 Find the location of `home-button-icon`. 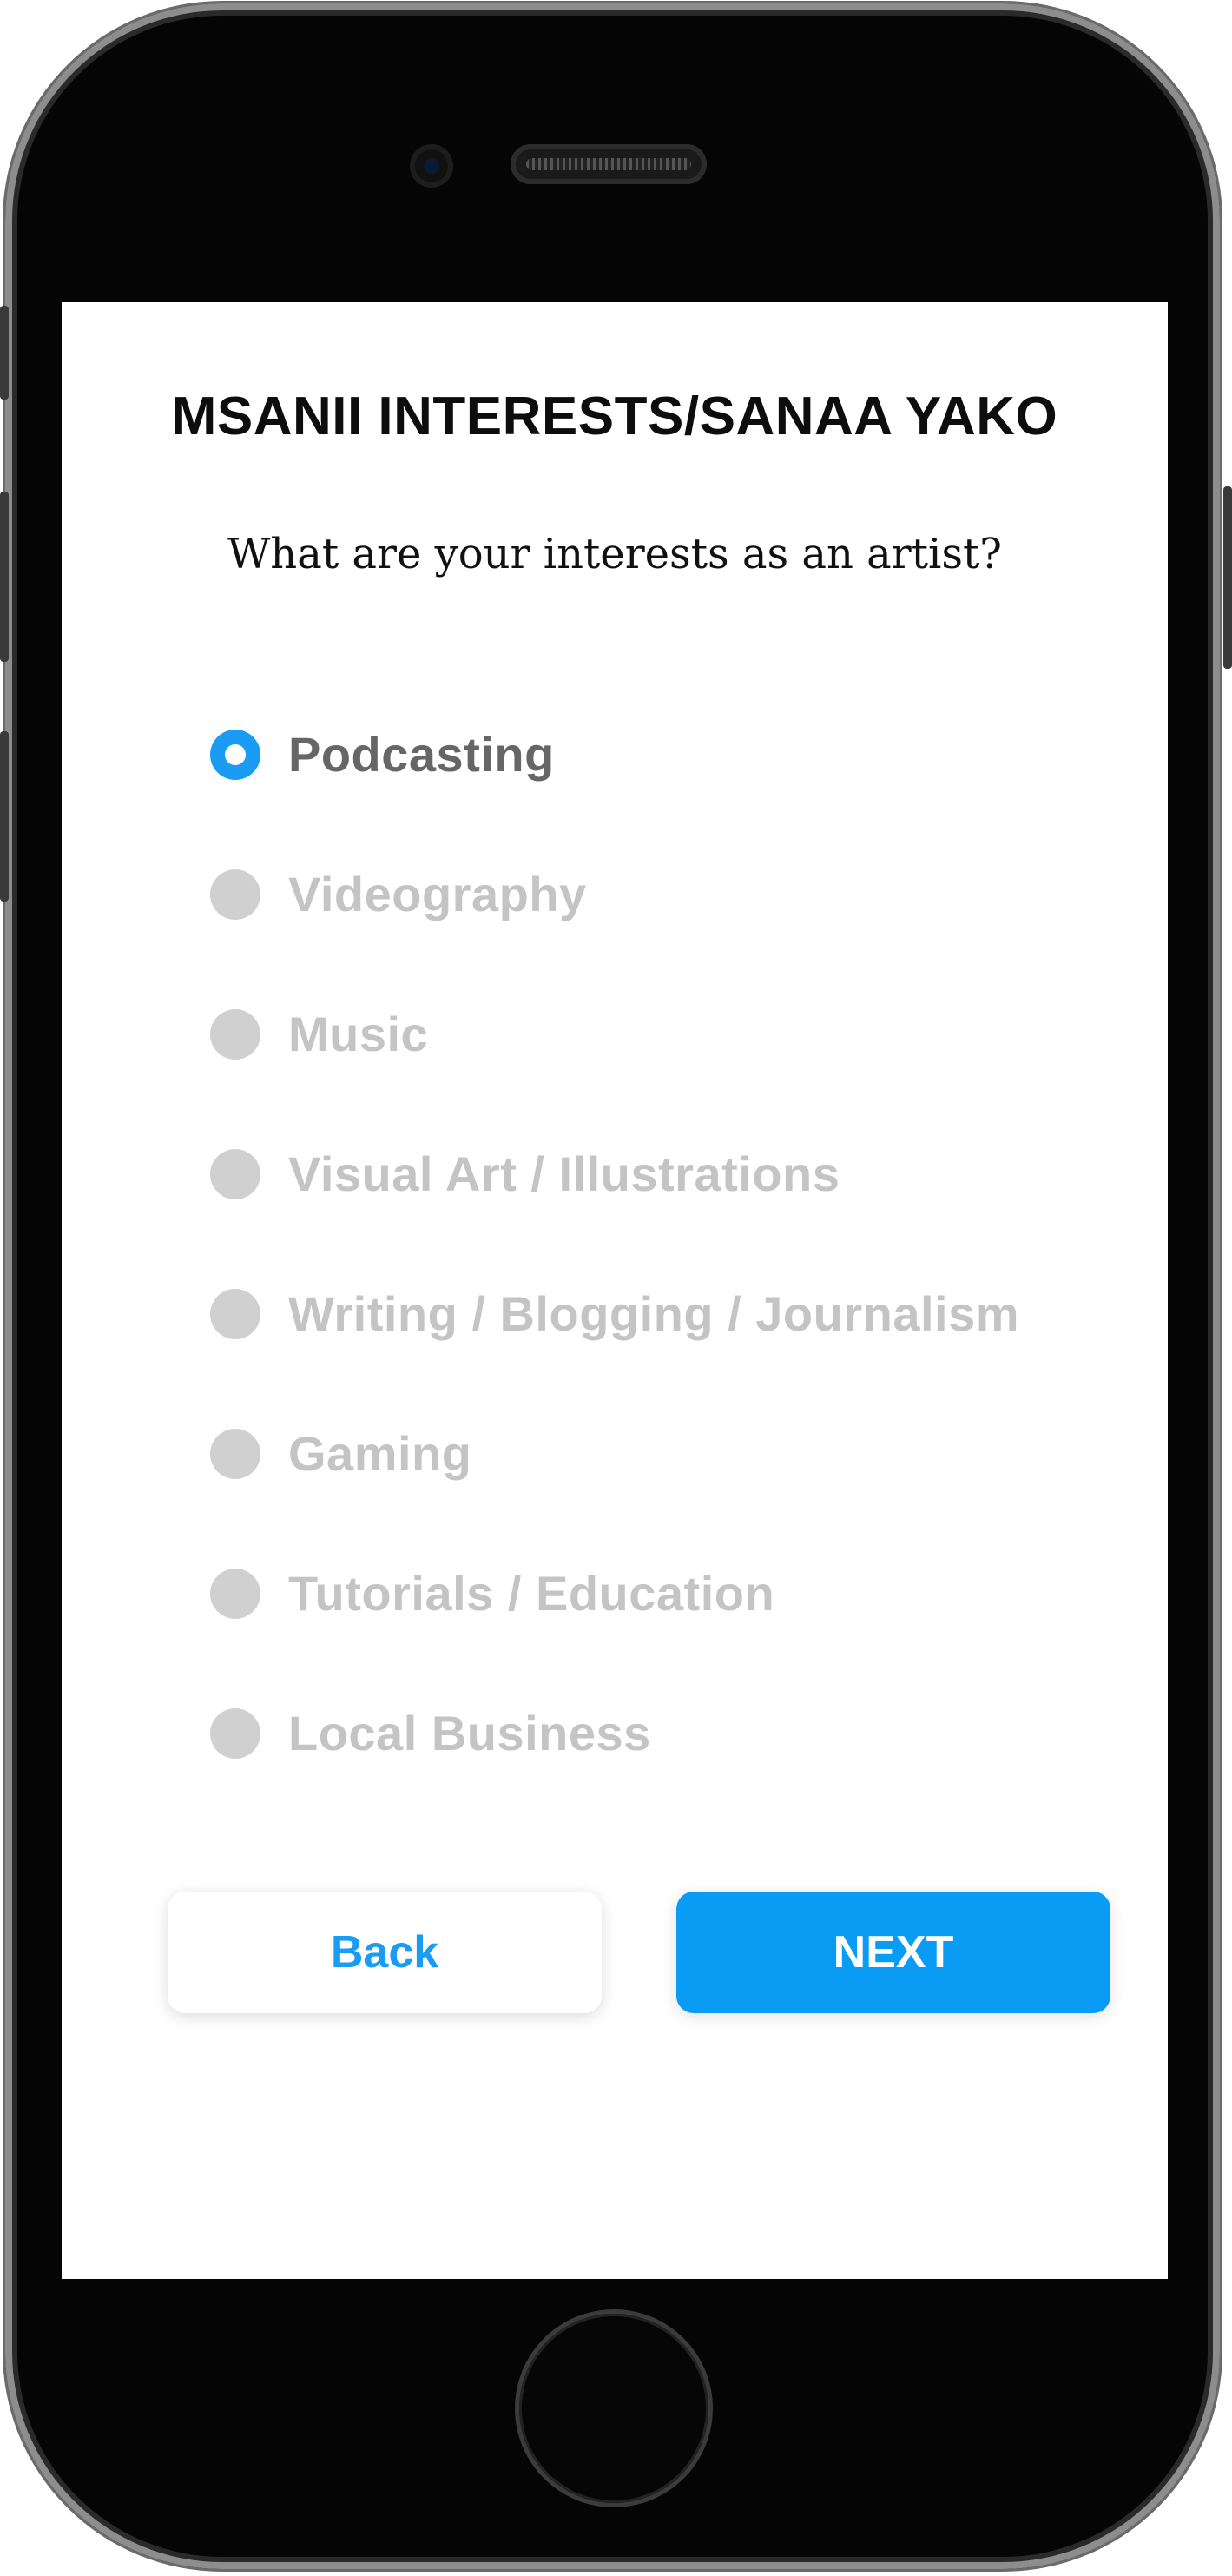

home-button-icon is located at coordinates (613, 2408).